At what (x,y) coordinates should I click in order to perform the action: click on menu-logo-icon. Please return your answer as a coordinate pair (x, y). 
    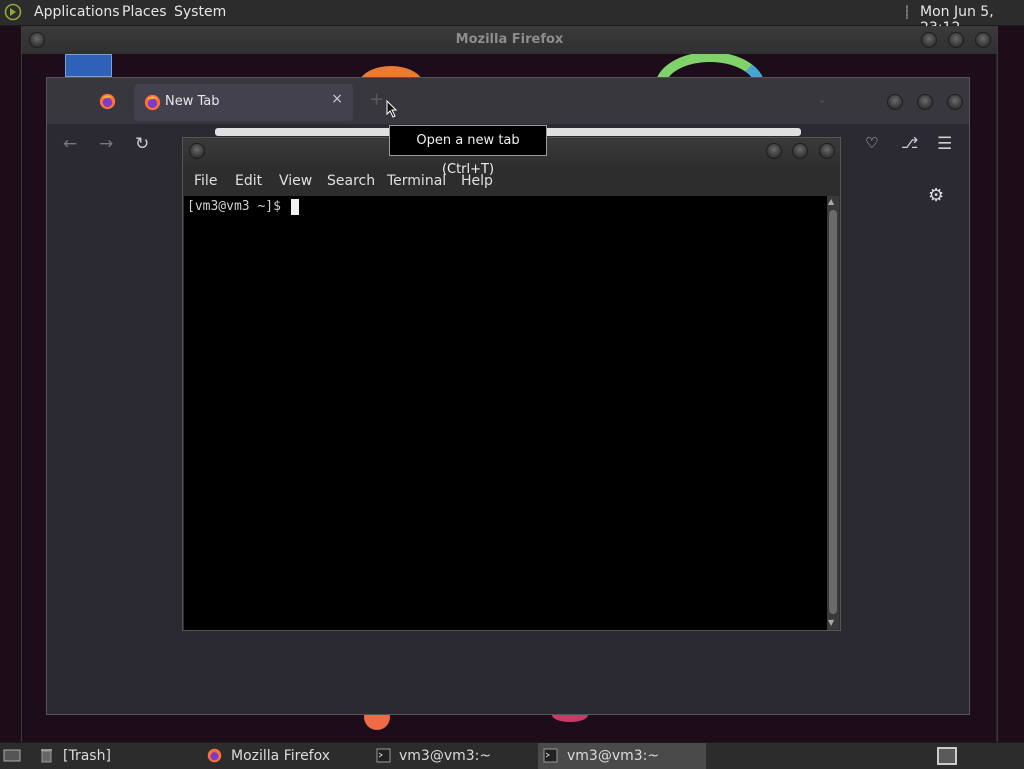
    Looking at the image, I should click on (14, 12).